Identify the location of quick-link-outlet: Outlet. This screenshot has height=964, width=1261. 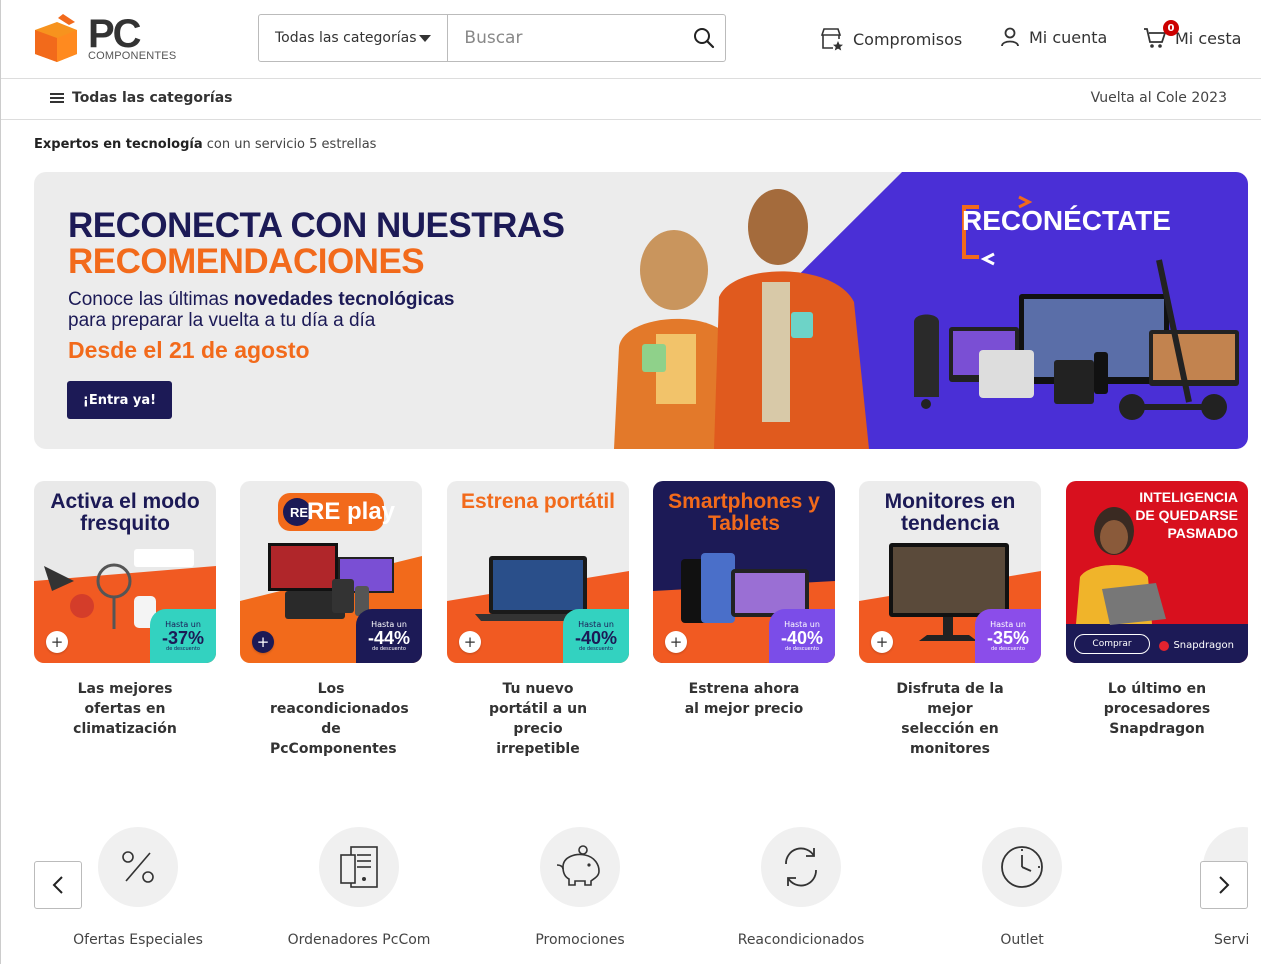
(1022, 887).